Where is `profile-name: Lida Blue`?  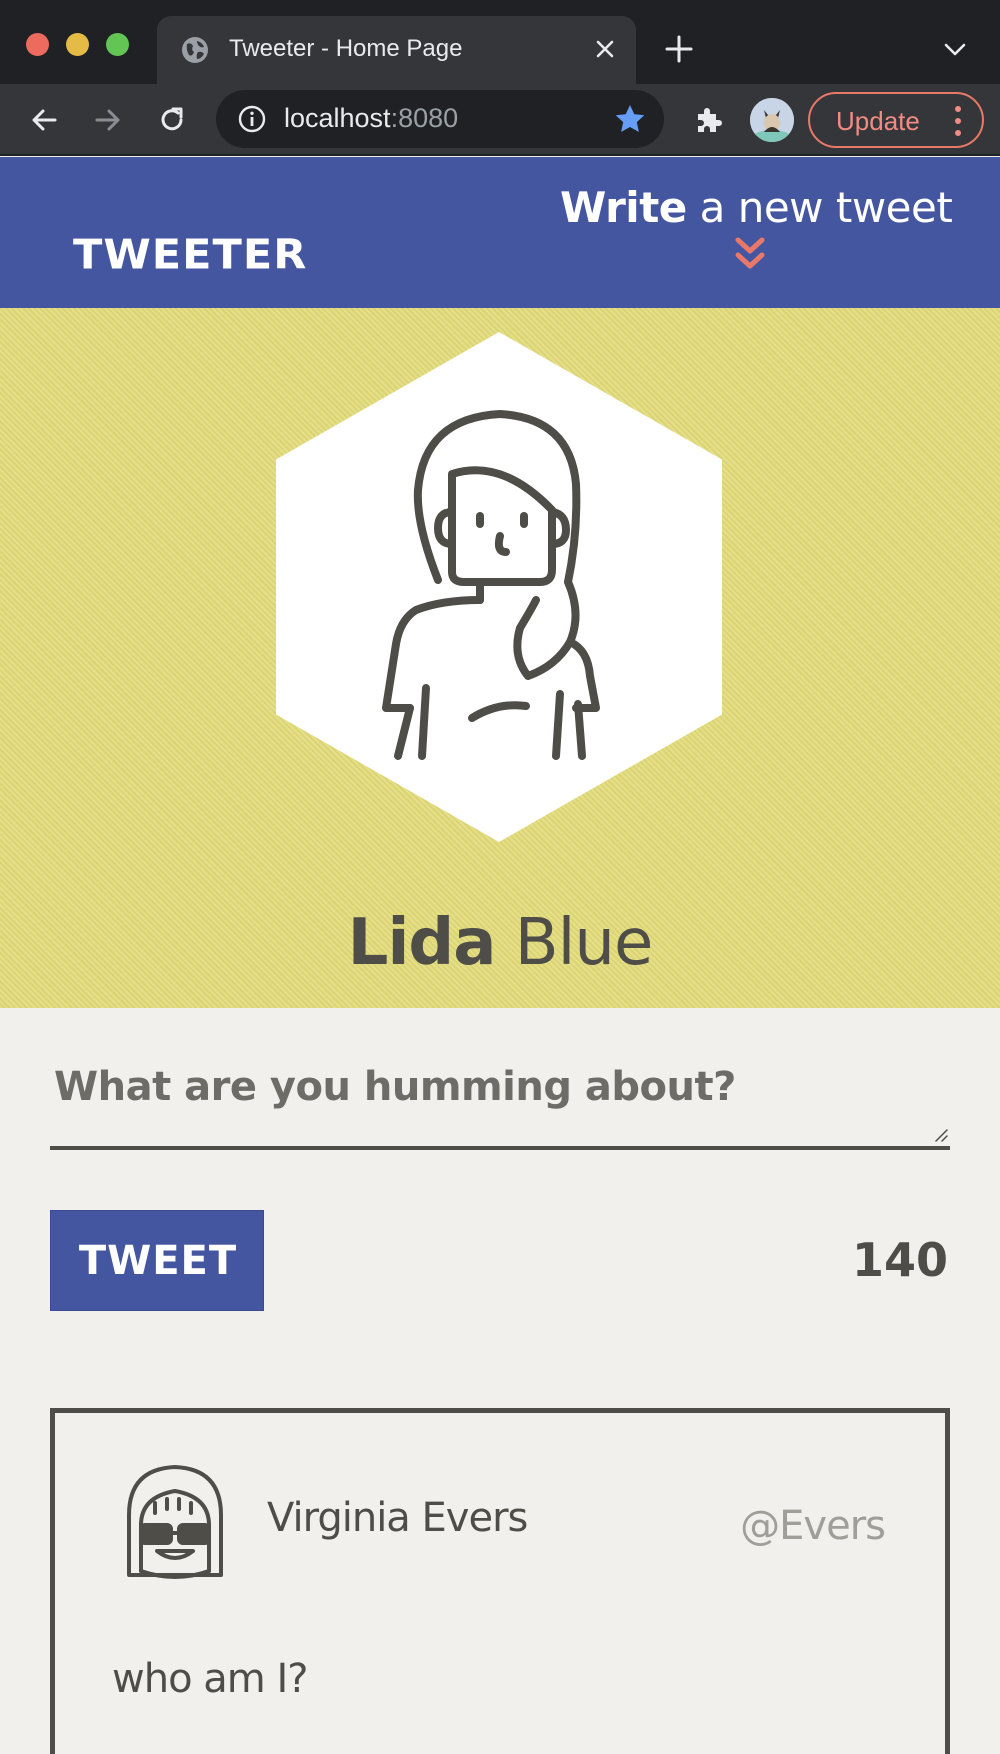 profile-name: Lida Blue is located at coordinates (500, 943).